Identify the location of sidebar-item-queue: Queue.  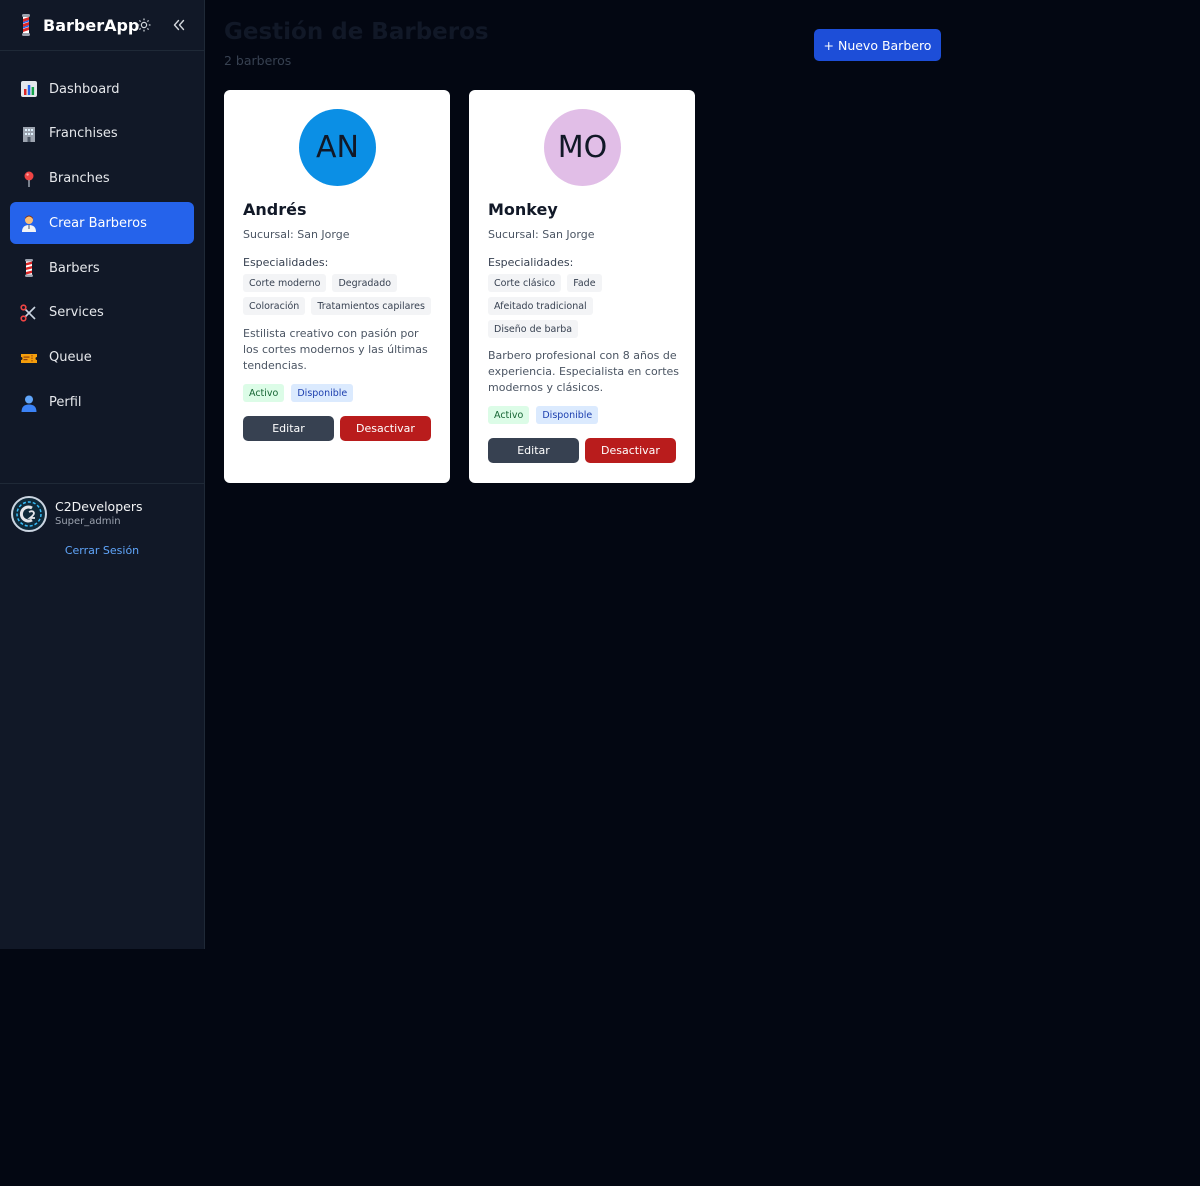
(102, 358).